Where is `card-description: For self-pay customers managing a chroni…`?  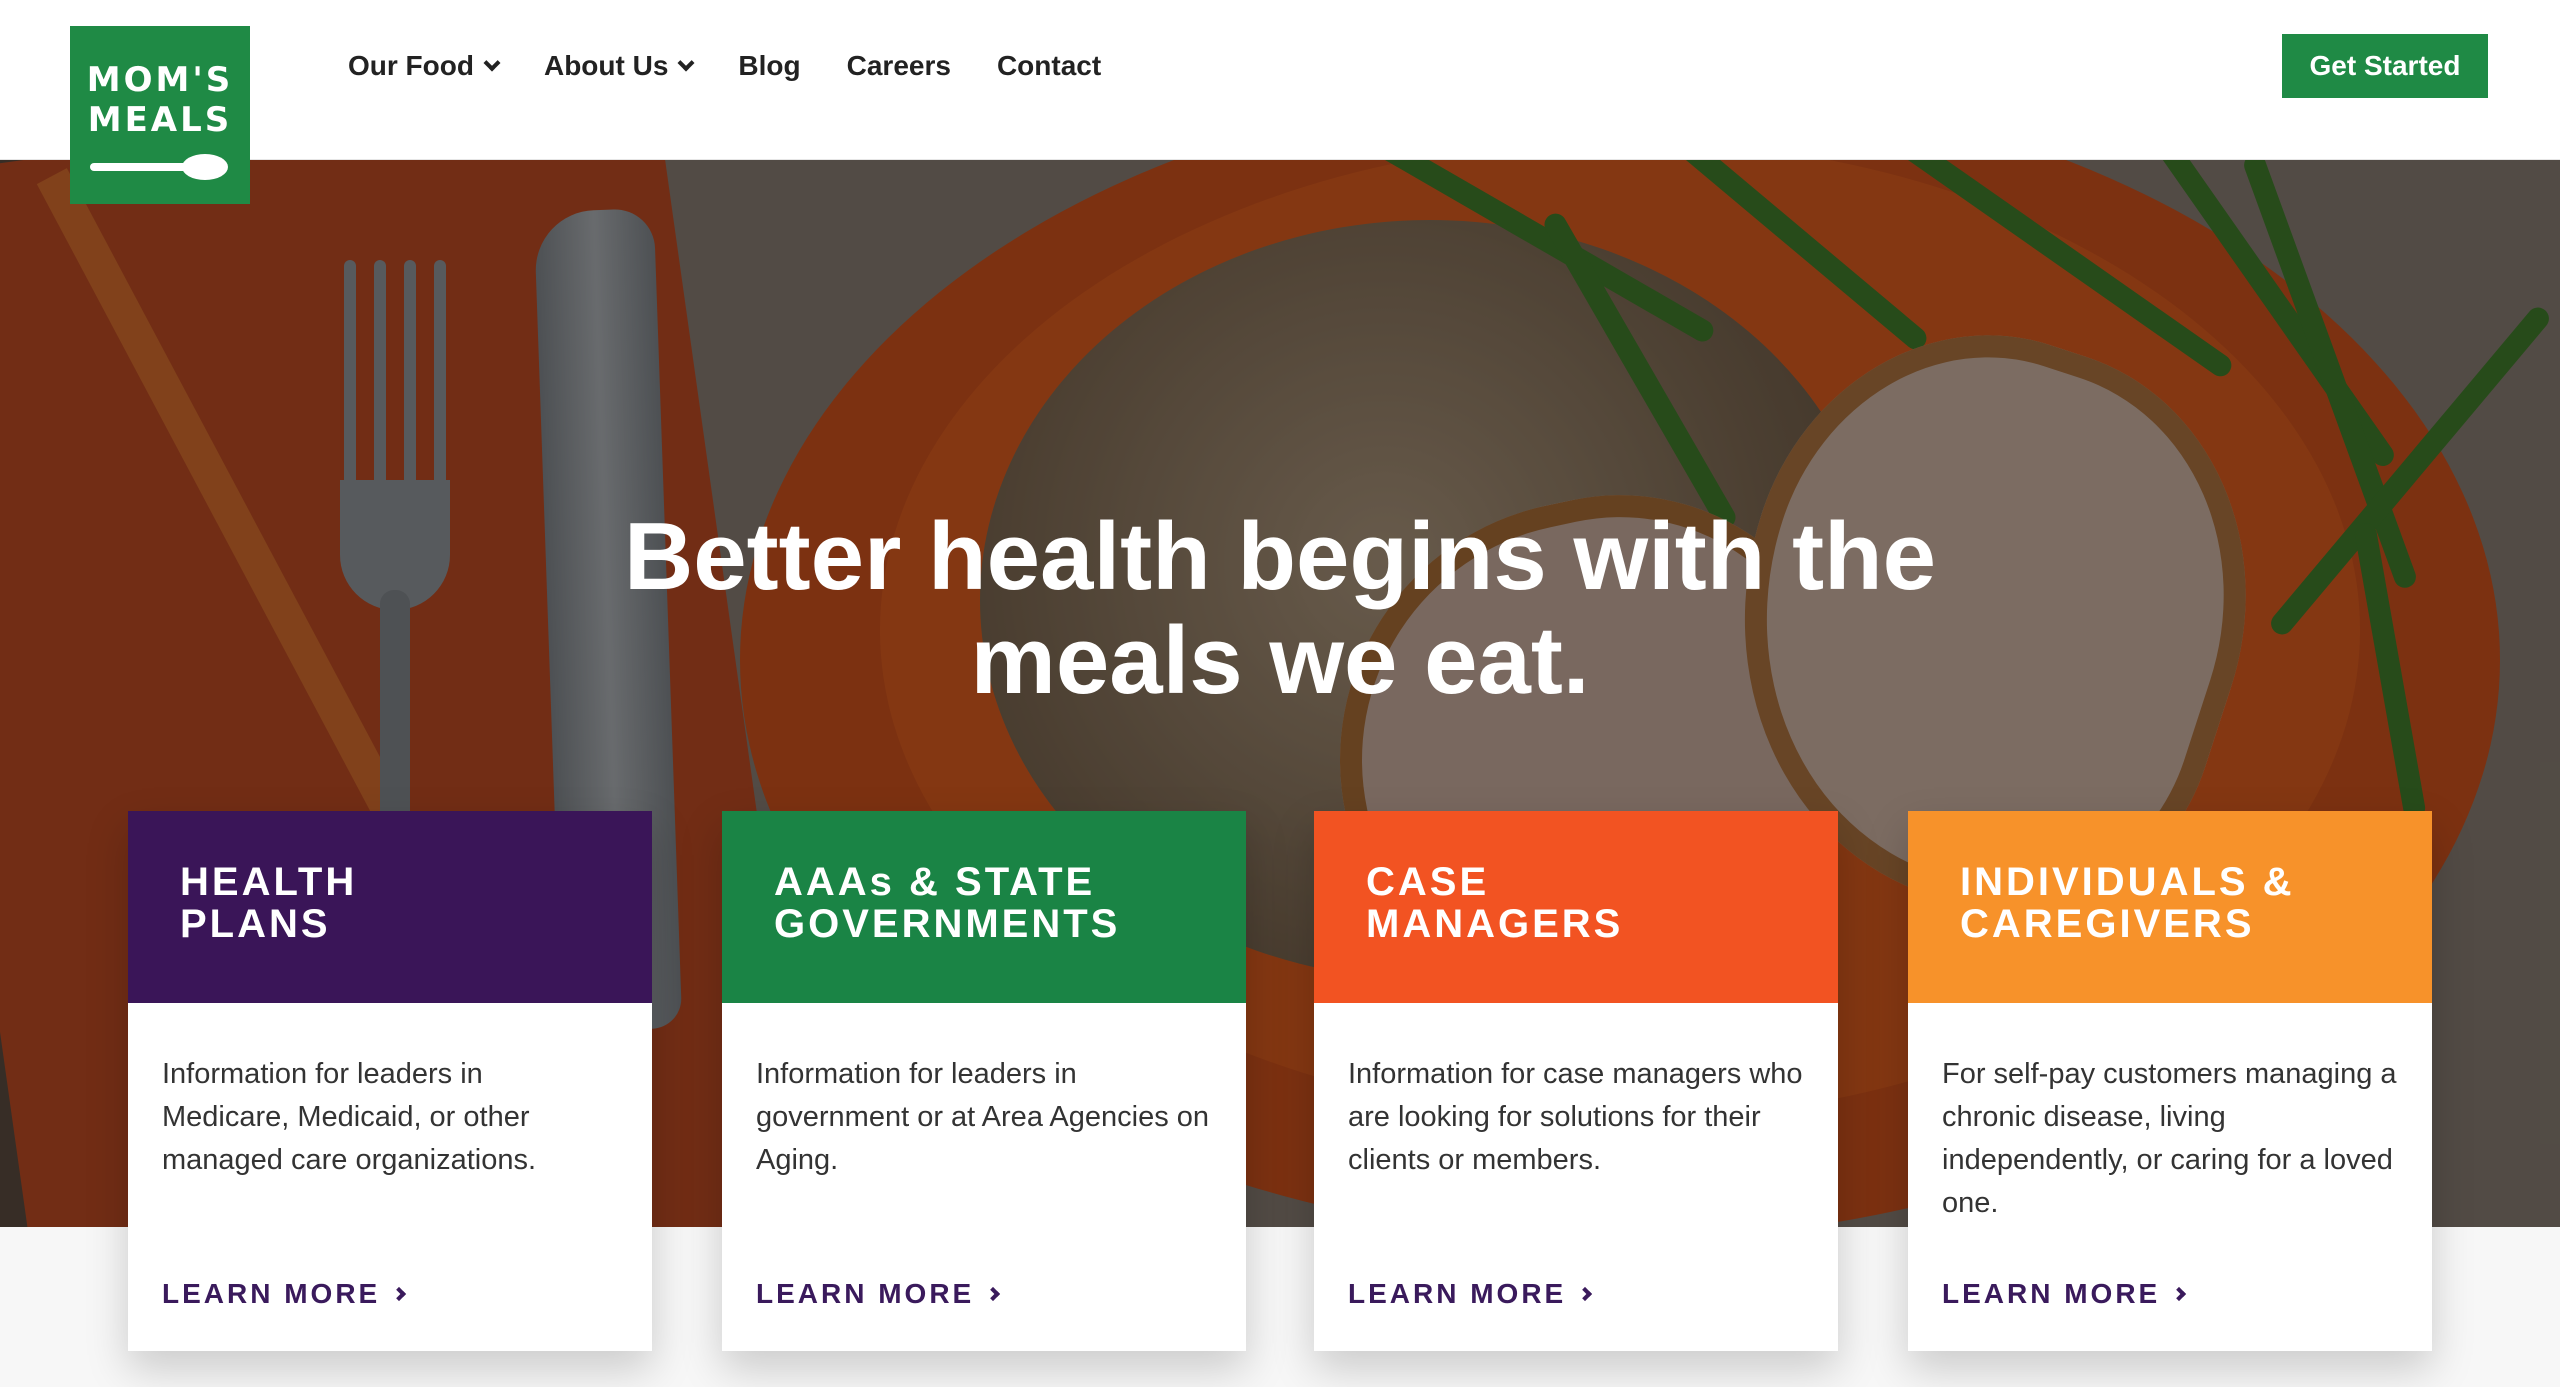
card-description: For self-pay customers managing a chroni… is located at coordinates (2169, 1138).